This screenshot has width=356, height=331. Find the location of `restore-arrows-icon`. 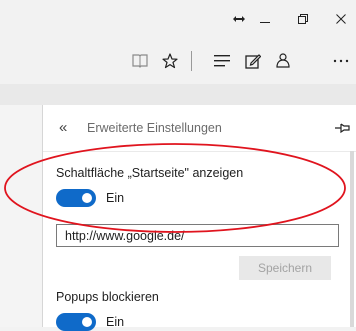

restore-arrows-icon is located at coordinates (239, 19).